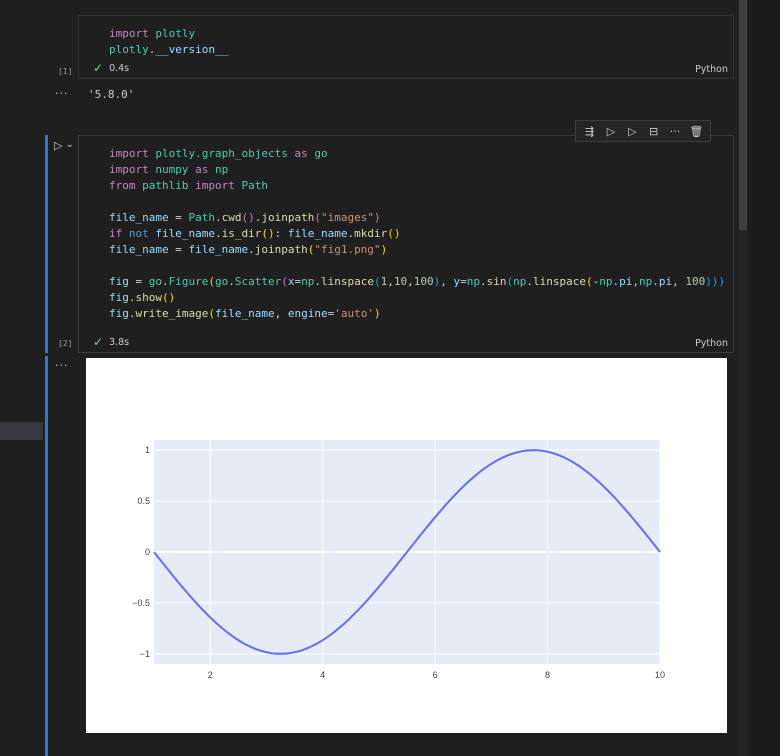 Image resolution: width=780 pixels, height=756 pixels. Describe the element at coordinates (122, 185) in the screenshot. I see `token: from` at that location.